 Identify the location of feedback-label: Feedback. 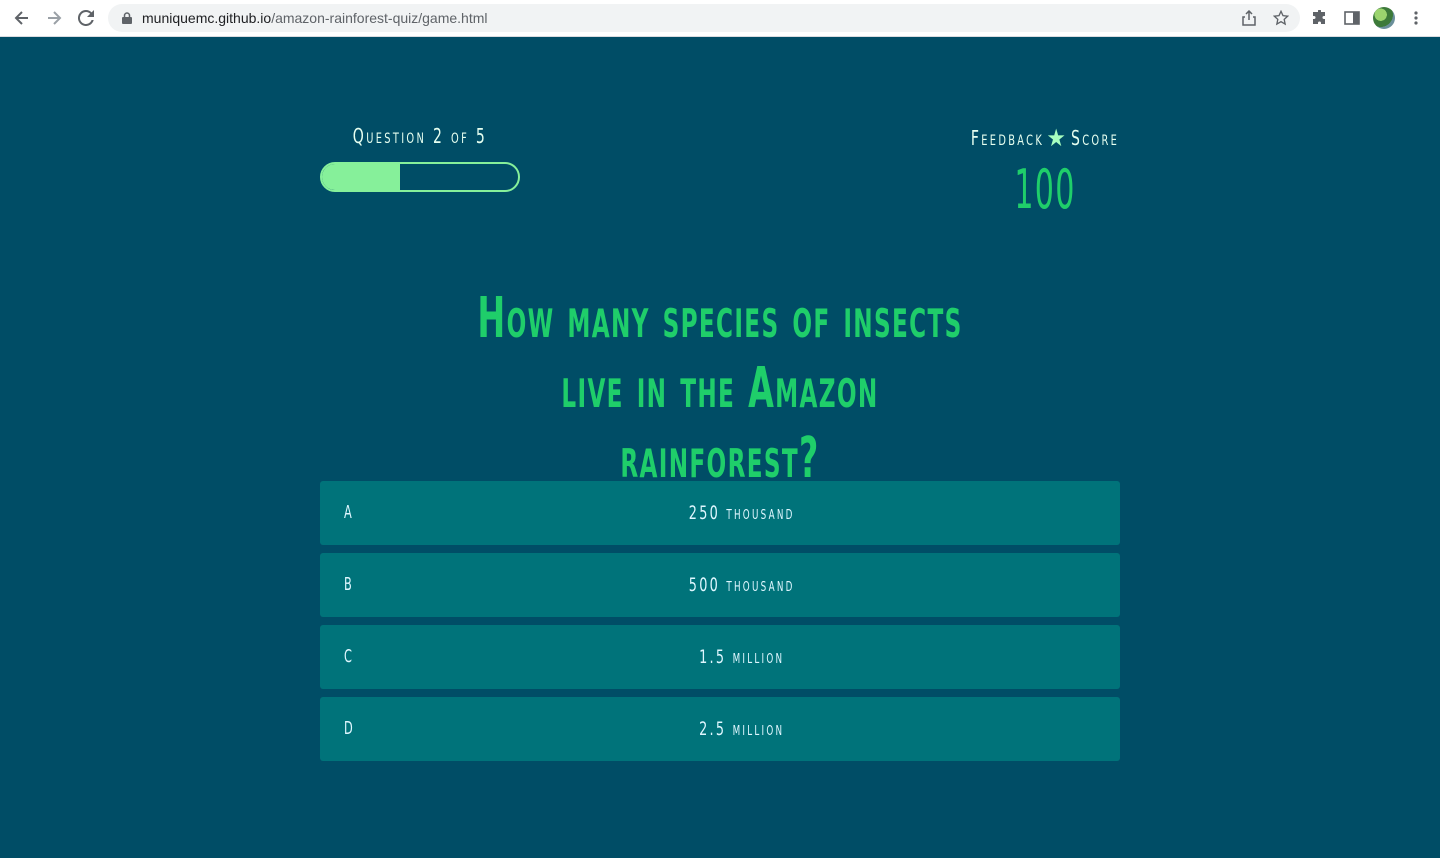
(1007, 138).